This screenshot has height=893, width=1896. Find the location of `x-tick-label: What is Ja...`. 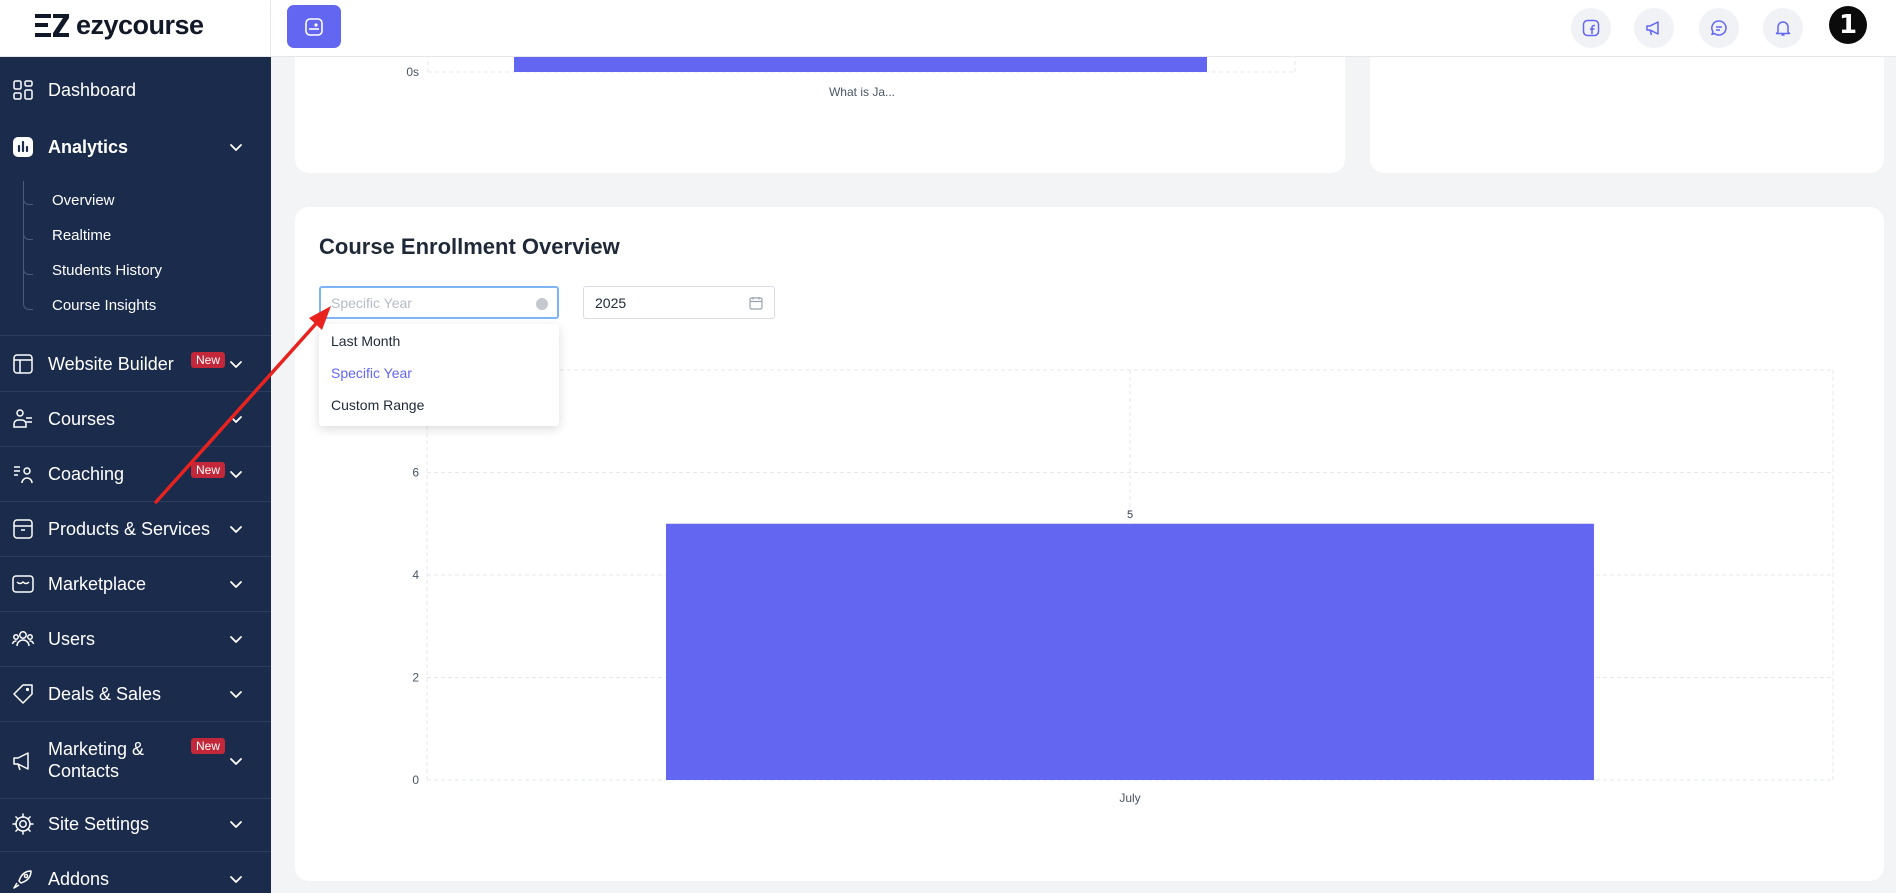

x-tick-label: What is Ja... is located at coordinates (862, 92).